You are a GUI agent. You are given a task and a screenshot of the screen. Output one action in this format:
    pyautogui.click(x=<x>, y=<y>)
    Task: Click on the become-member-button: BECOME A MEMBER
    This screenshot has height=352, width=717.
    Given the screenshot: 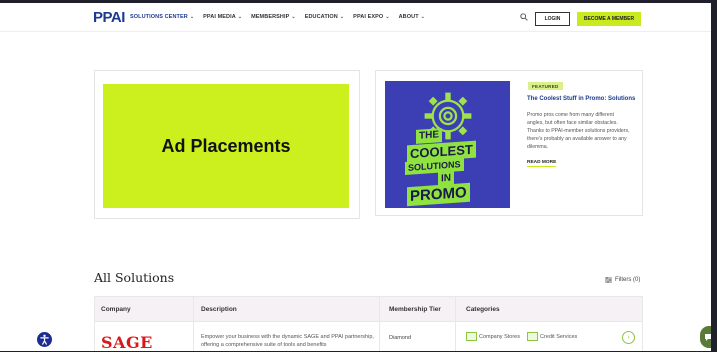 What is the action you would take?
    pyautogui.click(x=609, y=19)
    